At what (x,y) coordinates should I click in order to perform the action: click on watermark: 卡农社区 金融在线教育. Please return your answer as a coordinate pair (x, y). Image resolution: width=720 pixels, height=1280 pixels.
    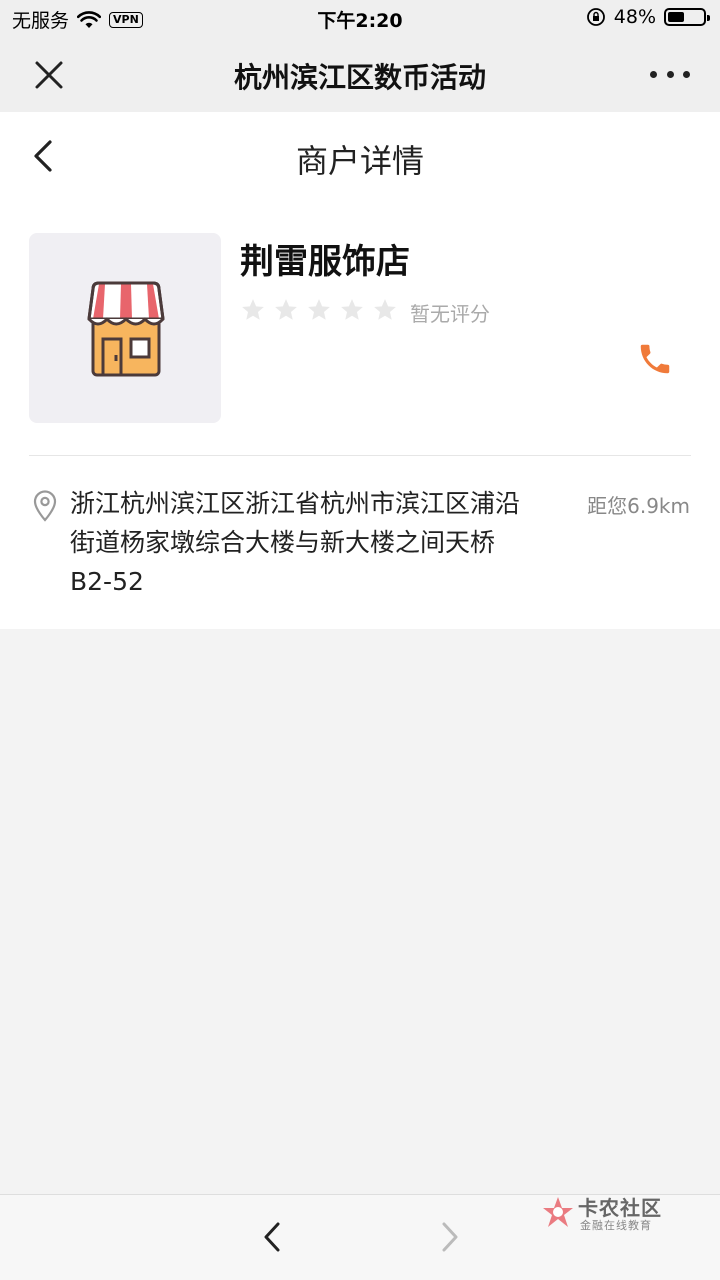
    Looking at the image, I should click on (605, 1212).